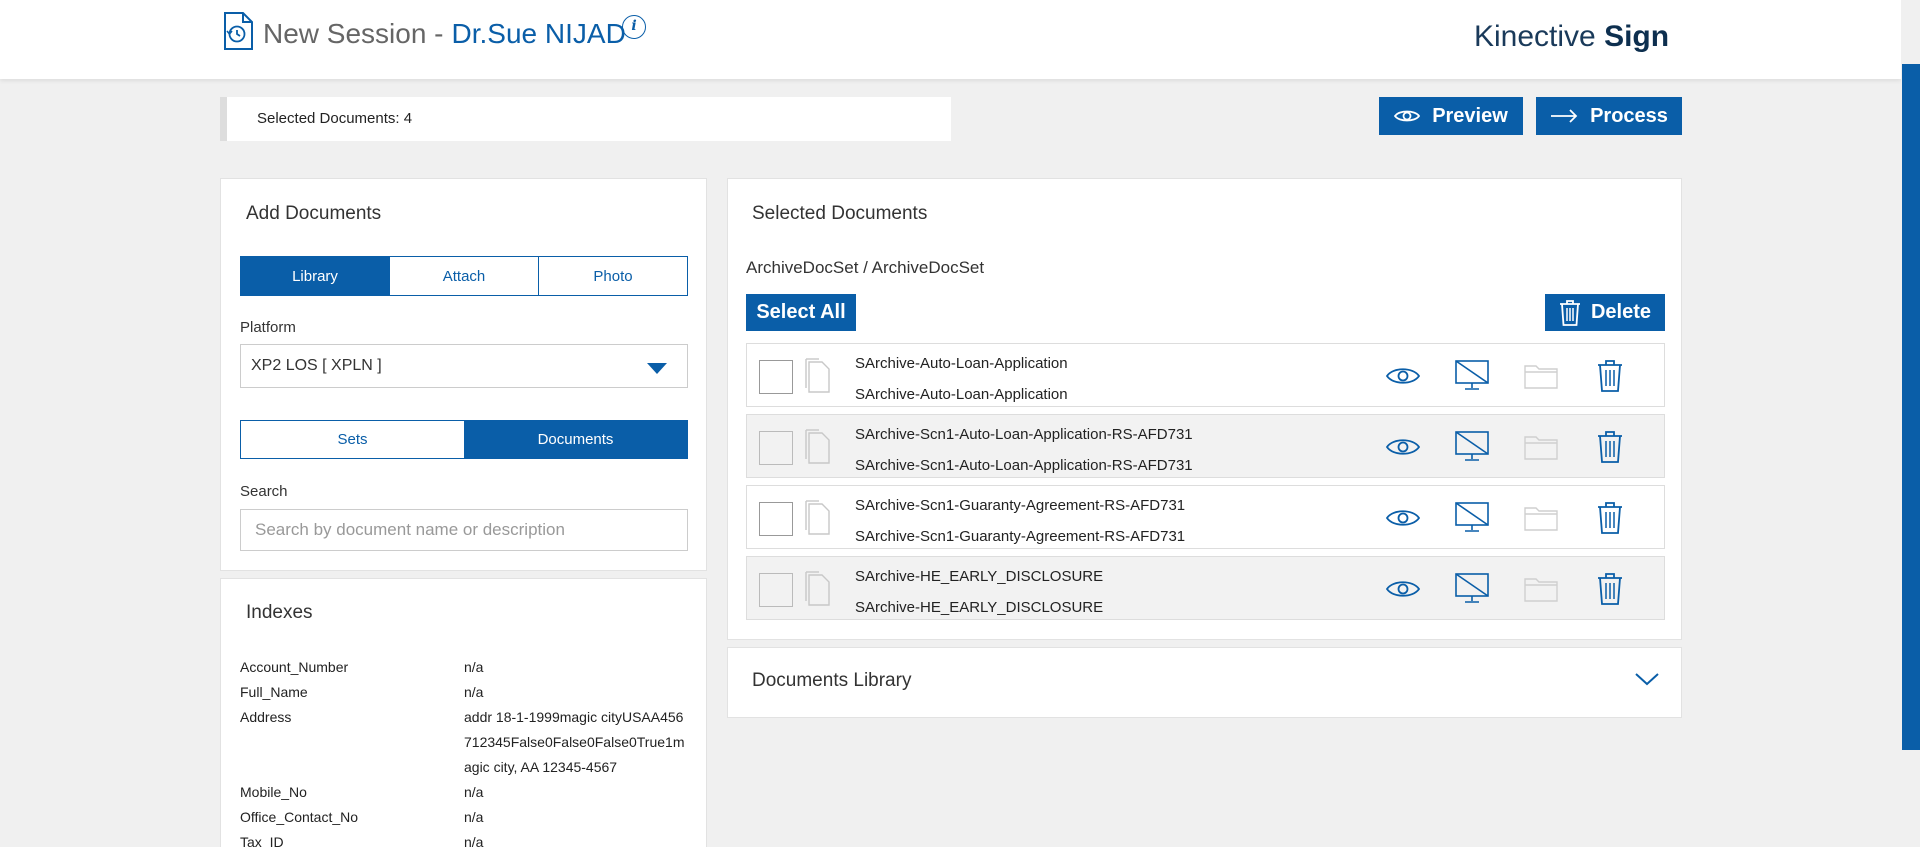 Image resolution: width=1920 pixels, height=847 pixels. I want to click on document-name: SArchive-Auto-Loan-Application, so click(961, 363).